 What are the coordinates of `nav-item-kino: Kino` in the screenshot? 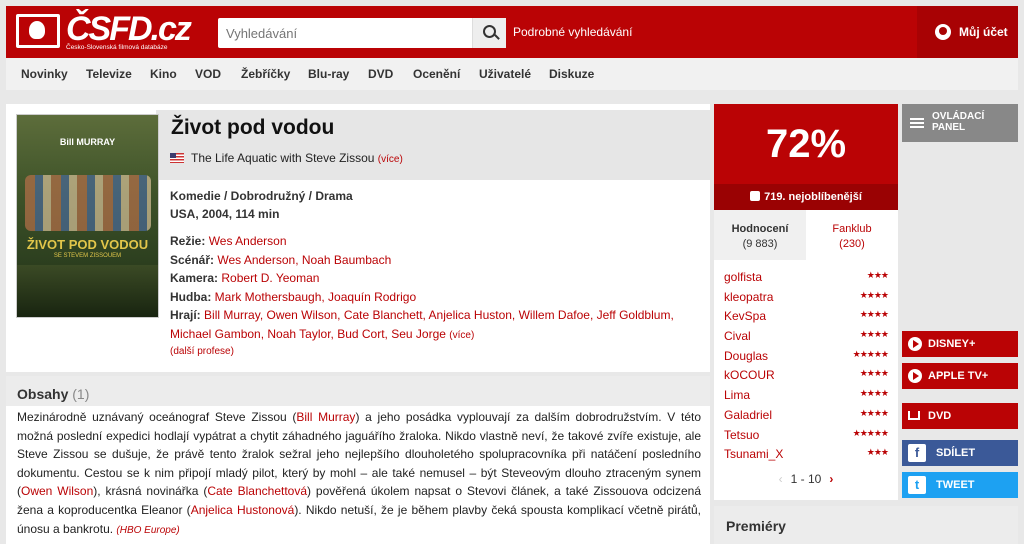 It's located at (163, 74).